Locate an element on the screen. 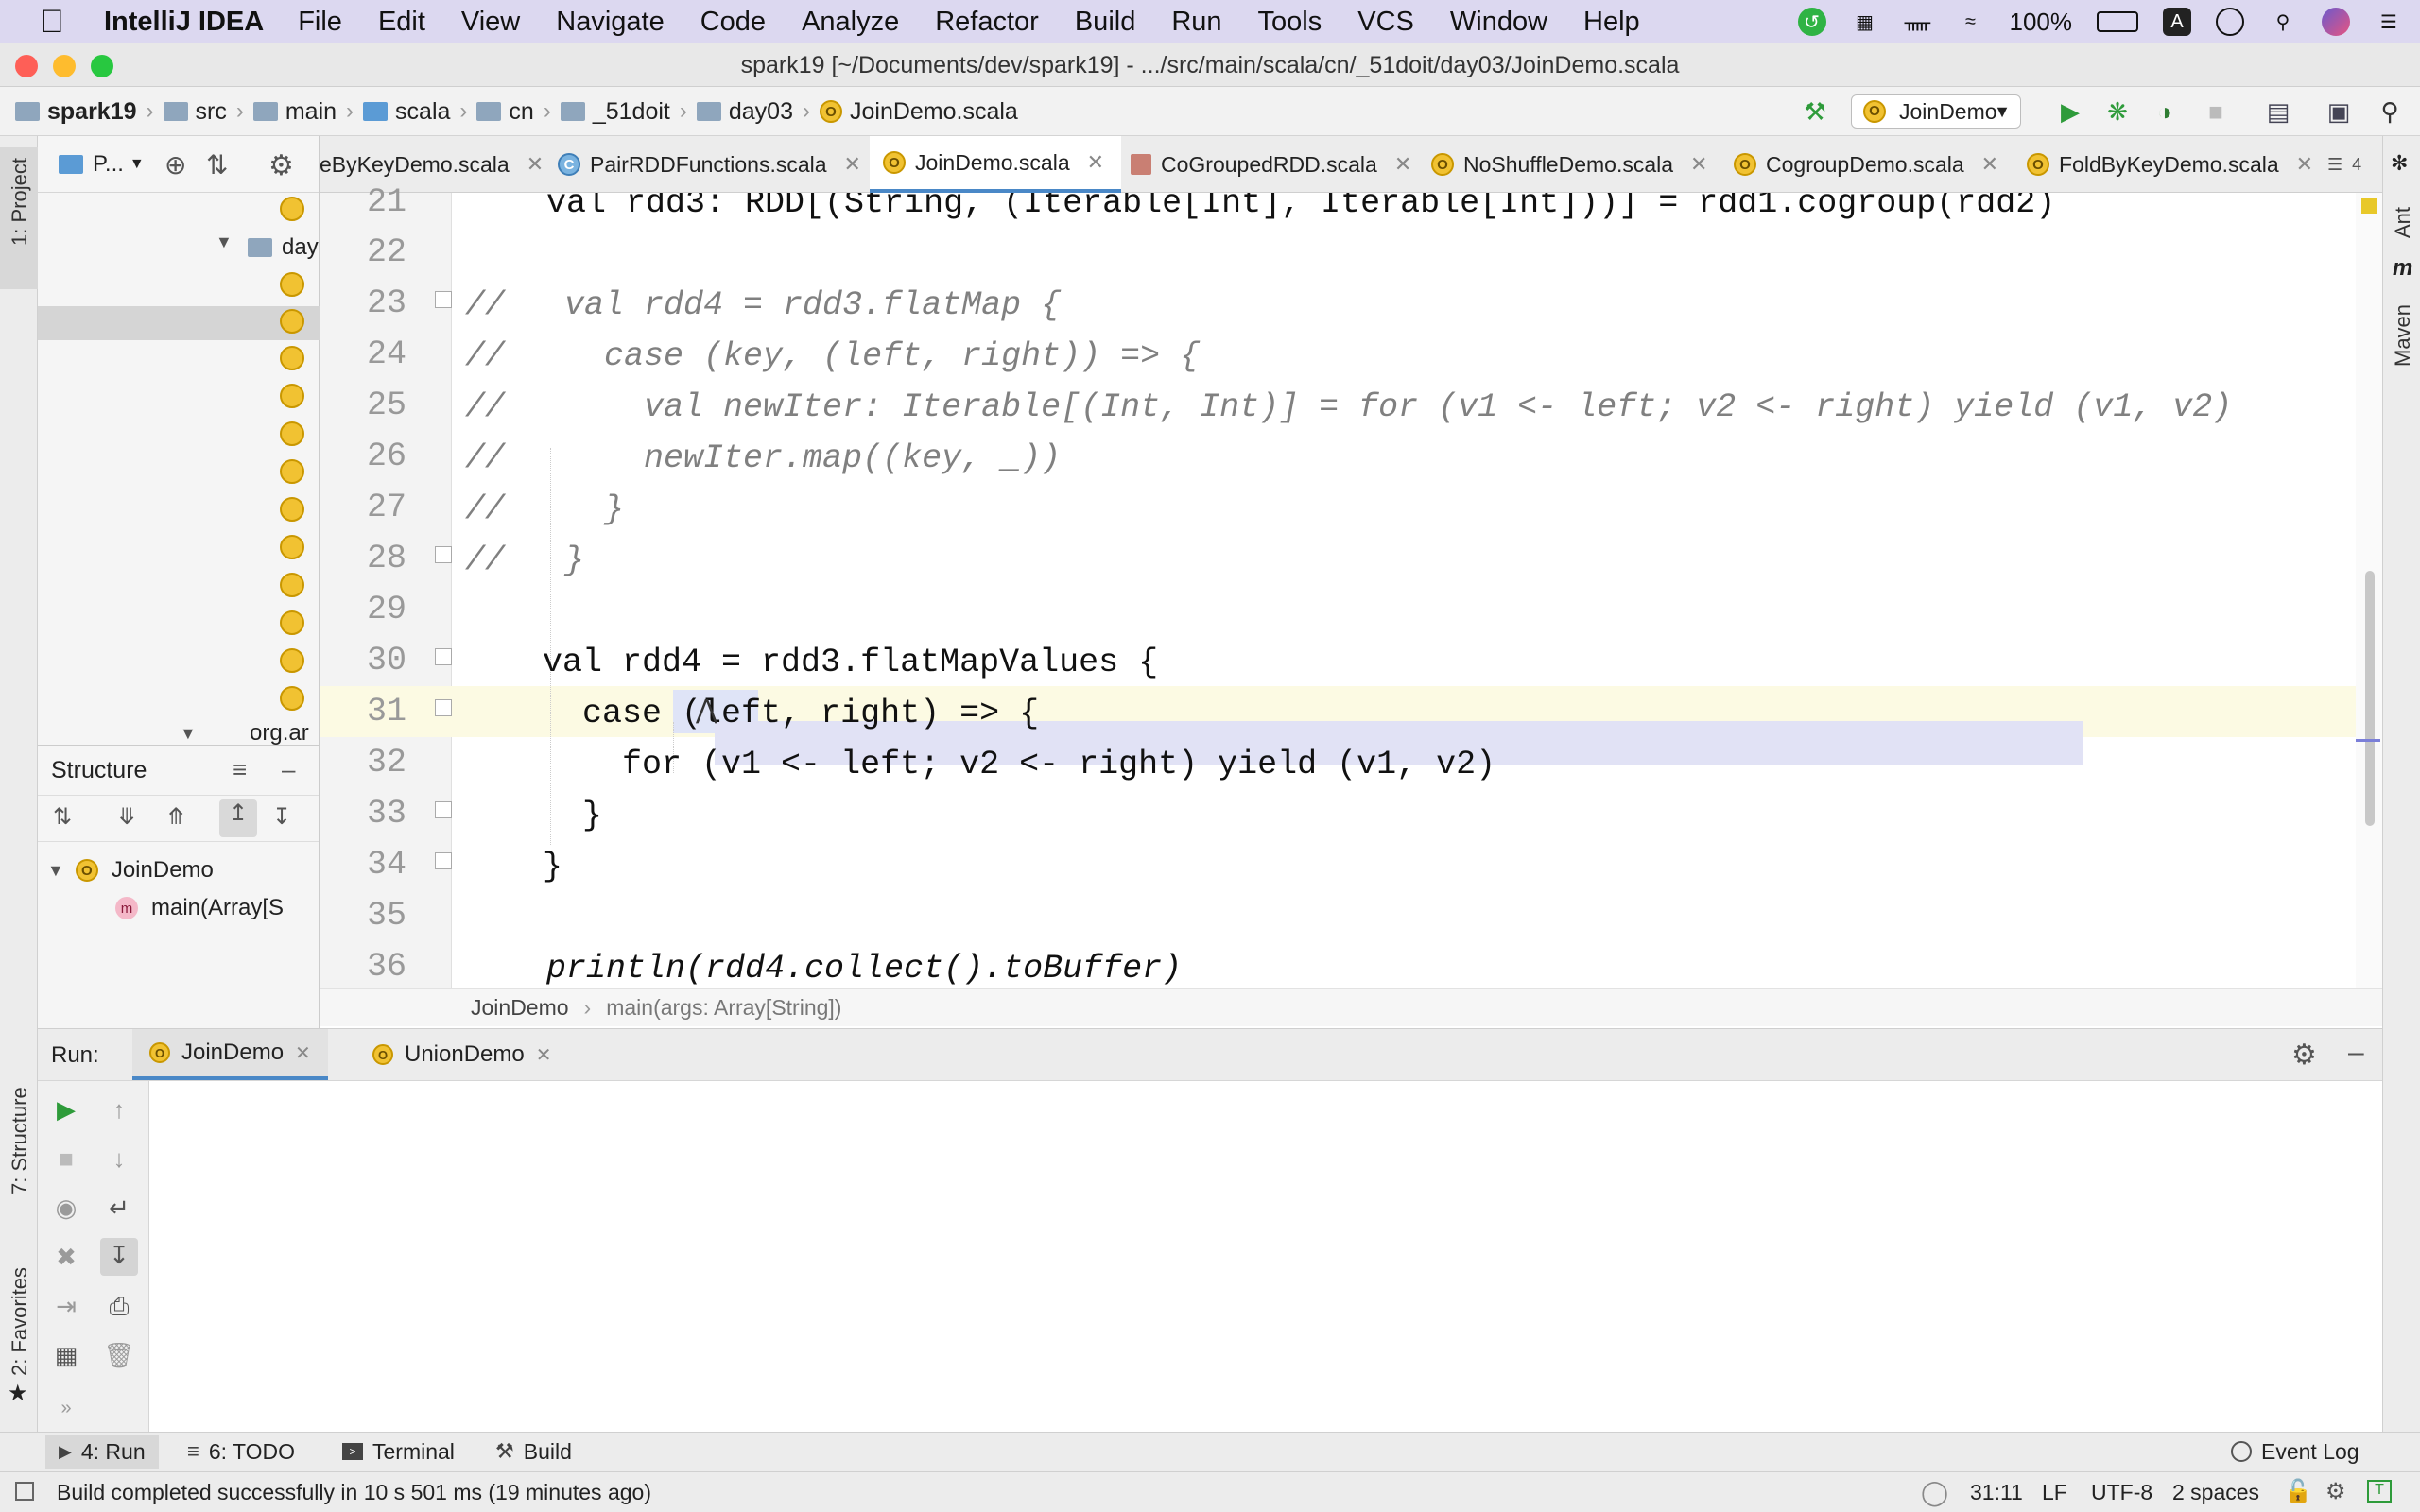 The image size is (2420, 1512). scroll-to-end-icon: ↧ is located at coordinates (119, 1257).